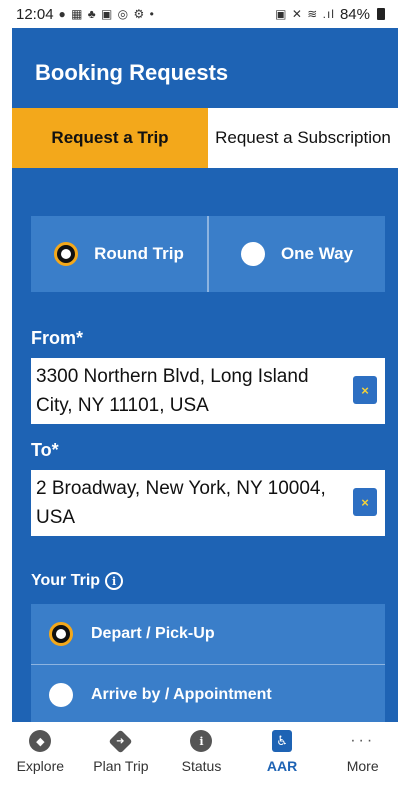 This screenshot has width=403, height=786. I want to click on from-label: From*, so click(57, 338).